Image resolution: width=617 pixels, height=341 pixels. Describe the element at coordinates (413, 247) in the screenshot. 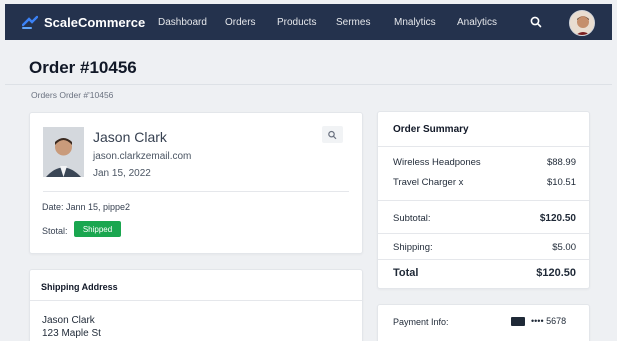

I see `shipping-label: Shipping:` at that location.